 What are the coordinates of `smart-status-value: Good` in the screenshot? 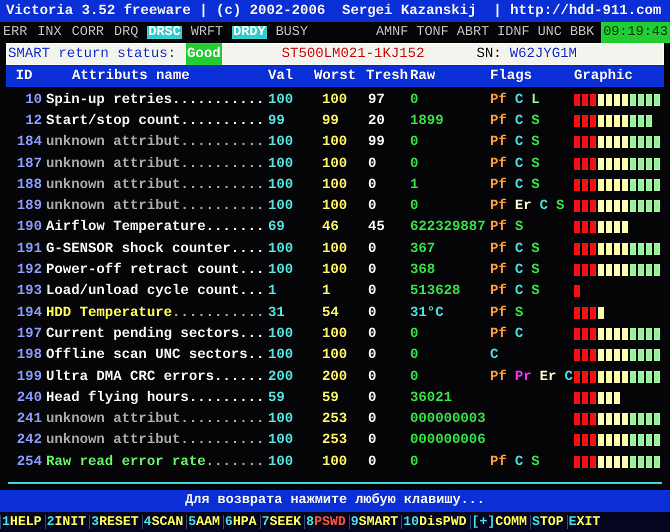 It's located at (204, 54).